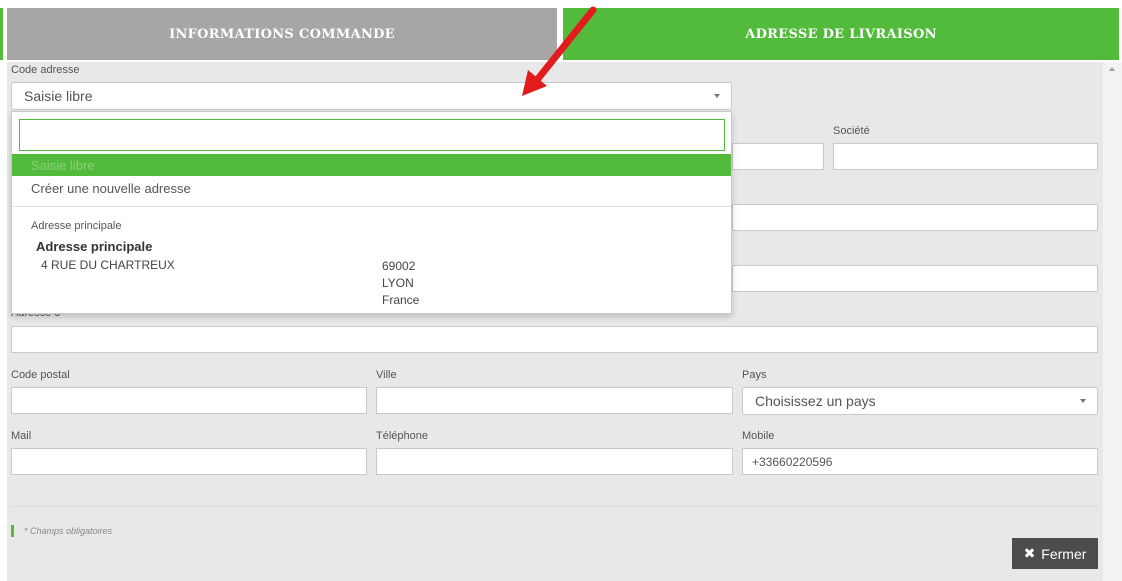  I want to click on telephone-field, so click(554, 461).